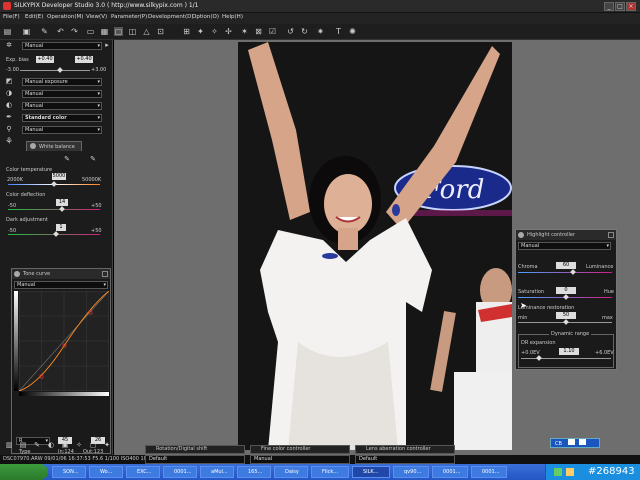  What do you see at coordinates (232, 17) in the screenshot?
I see `menu-help: Help(H)` at bounding box center [232, 17].